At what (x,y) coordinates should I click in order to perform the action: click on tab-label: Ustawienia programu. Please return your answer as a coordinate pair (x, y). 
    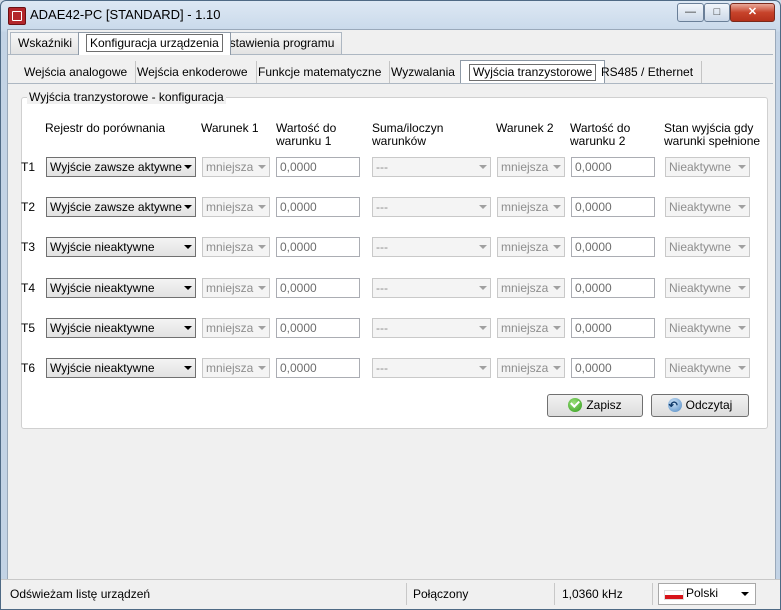
    Looking at the image, I should click on (278, 43).